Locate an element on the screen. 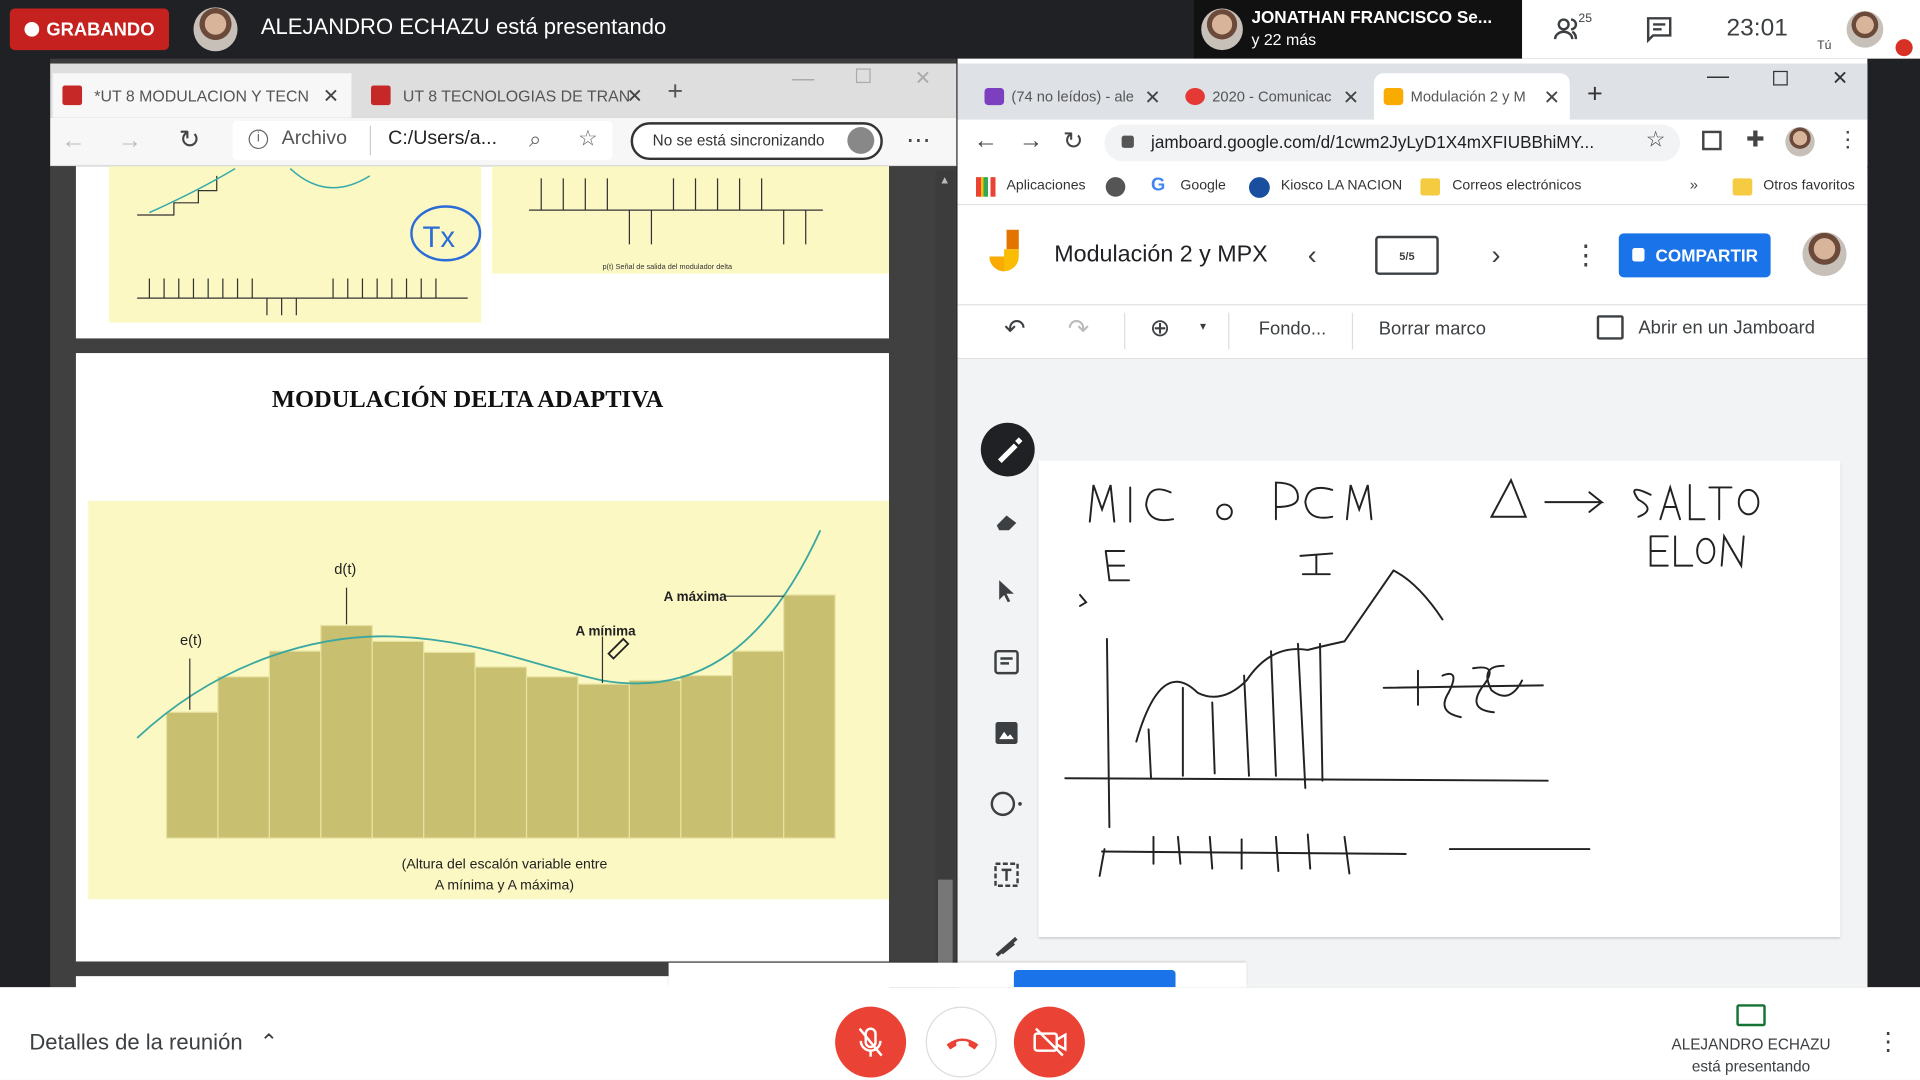 The height and width of the screenshot is (1080, 1920). scroll-up-icon: ▲ is located at coordinates (944, 179).